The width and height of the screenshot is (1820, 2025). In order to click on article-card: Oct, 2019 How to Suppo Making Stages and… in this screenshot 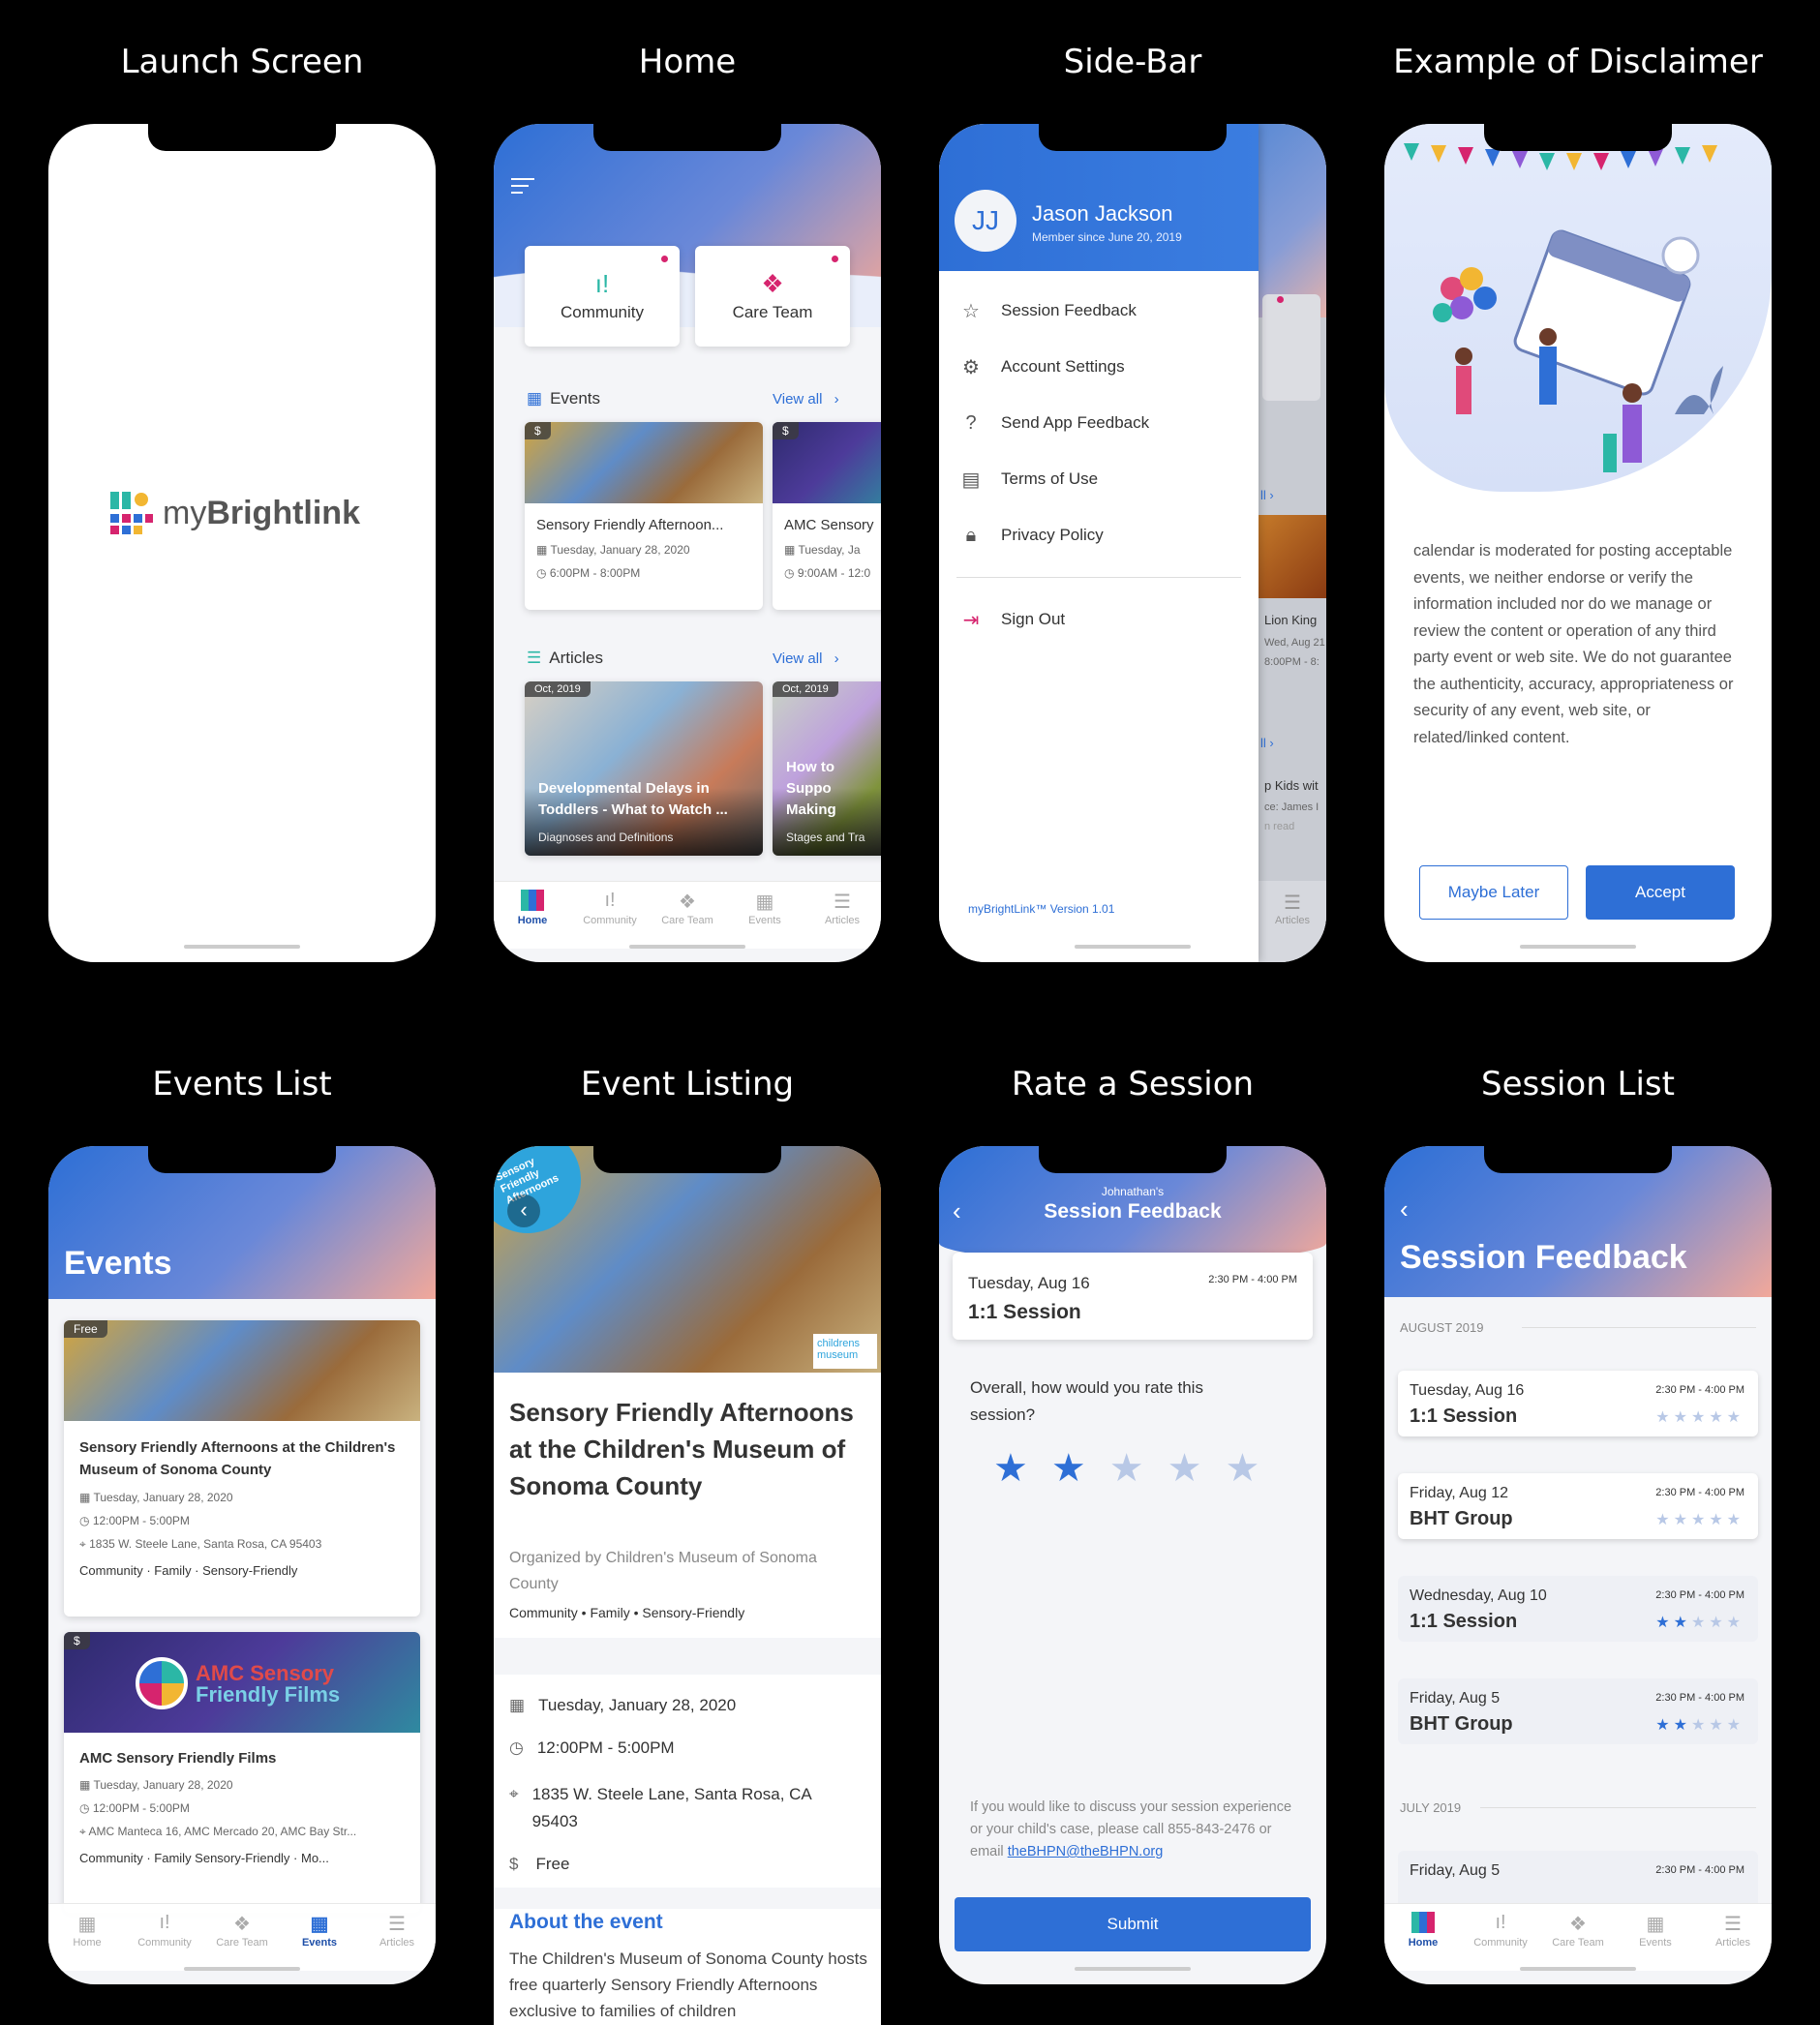, I will do `click(827, 768)`.